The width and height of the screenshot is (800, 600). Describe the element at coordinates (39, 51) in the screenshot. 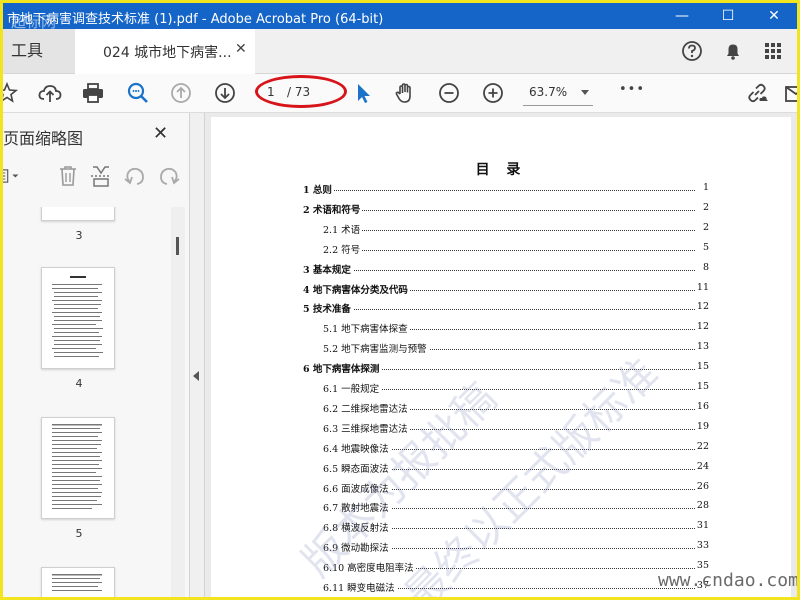

I see `tab-tools: 工具` at that location.